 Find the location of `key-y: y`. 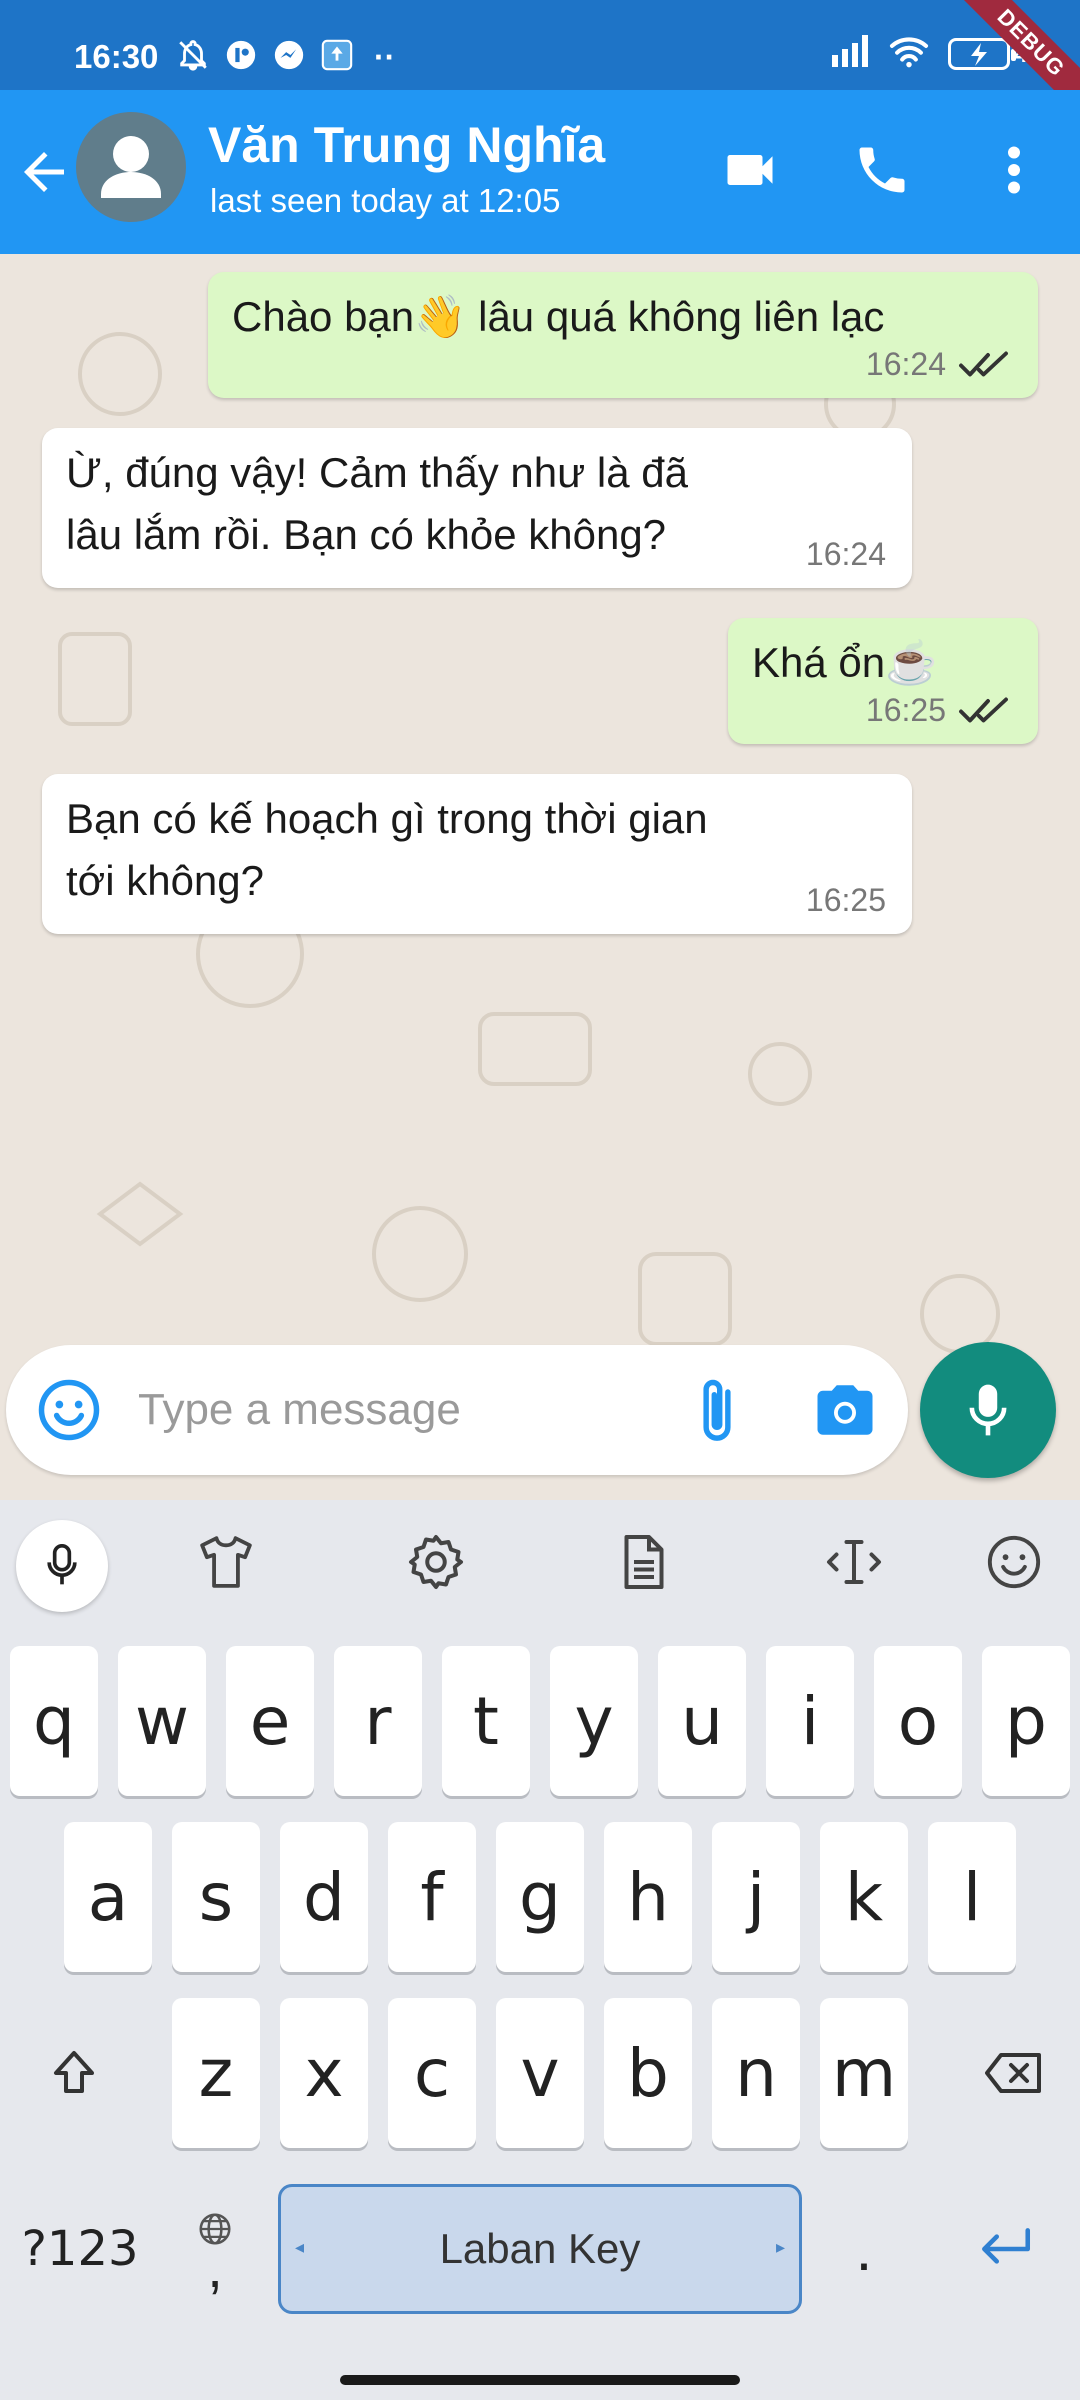

key-y: y is located at coordinates (594, 1721).